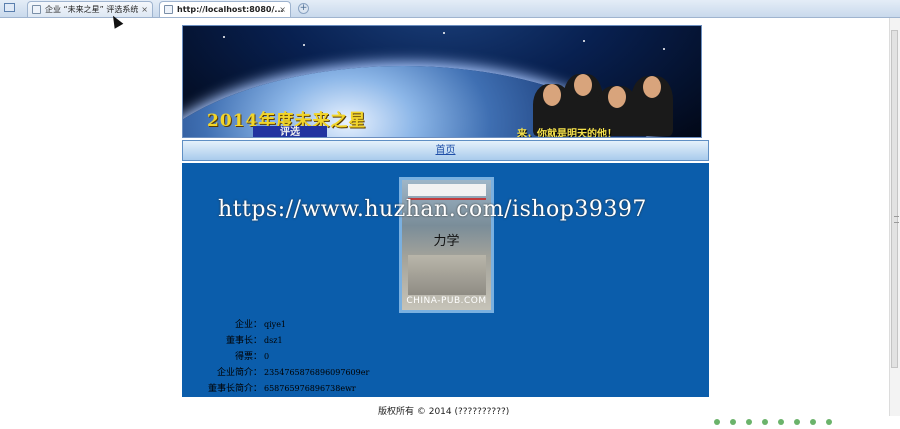 The height and width of the screenshot is (429, 900). I want to click on book-caption: CHINA-PUB.COM, so click(446, 301).